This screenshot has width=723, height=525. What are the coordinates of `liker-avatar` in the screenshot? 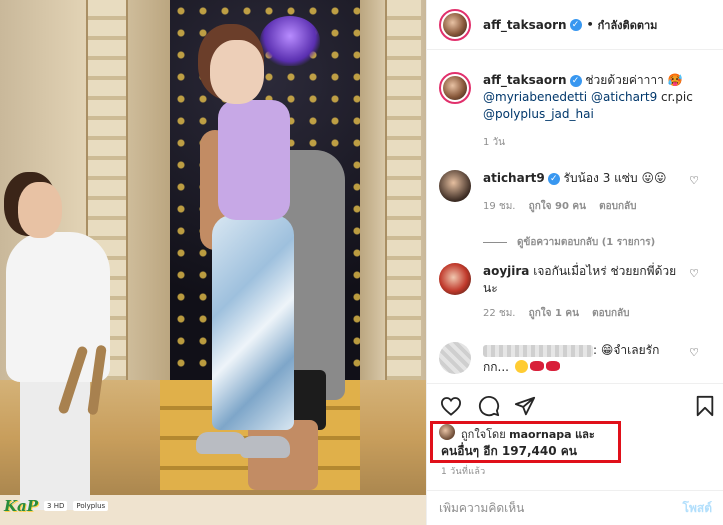 It's located at (447, 432).